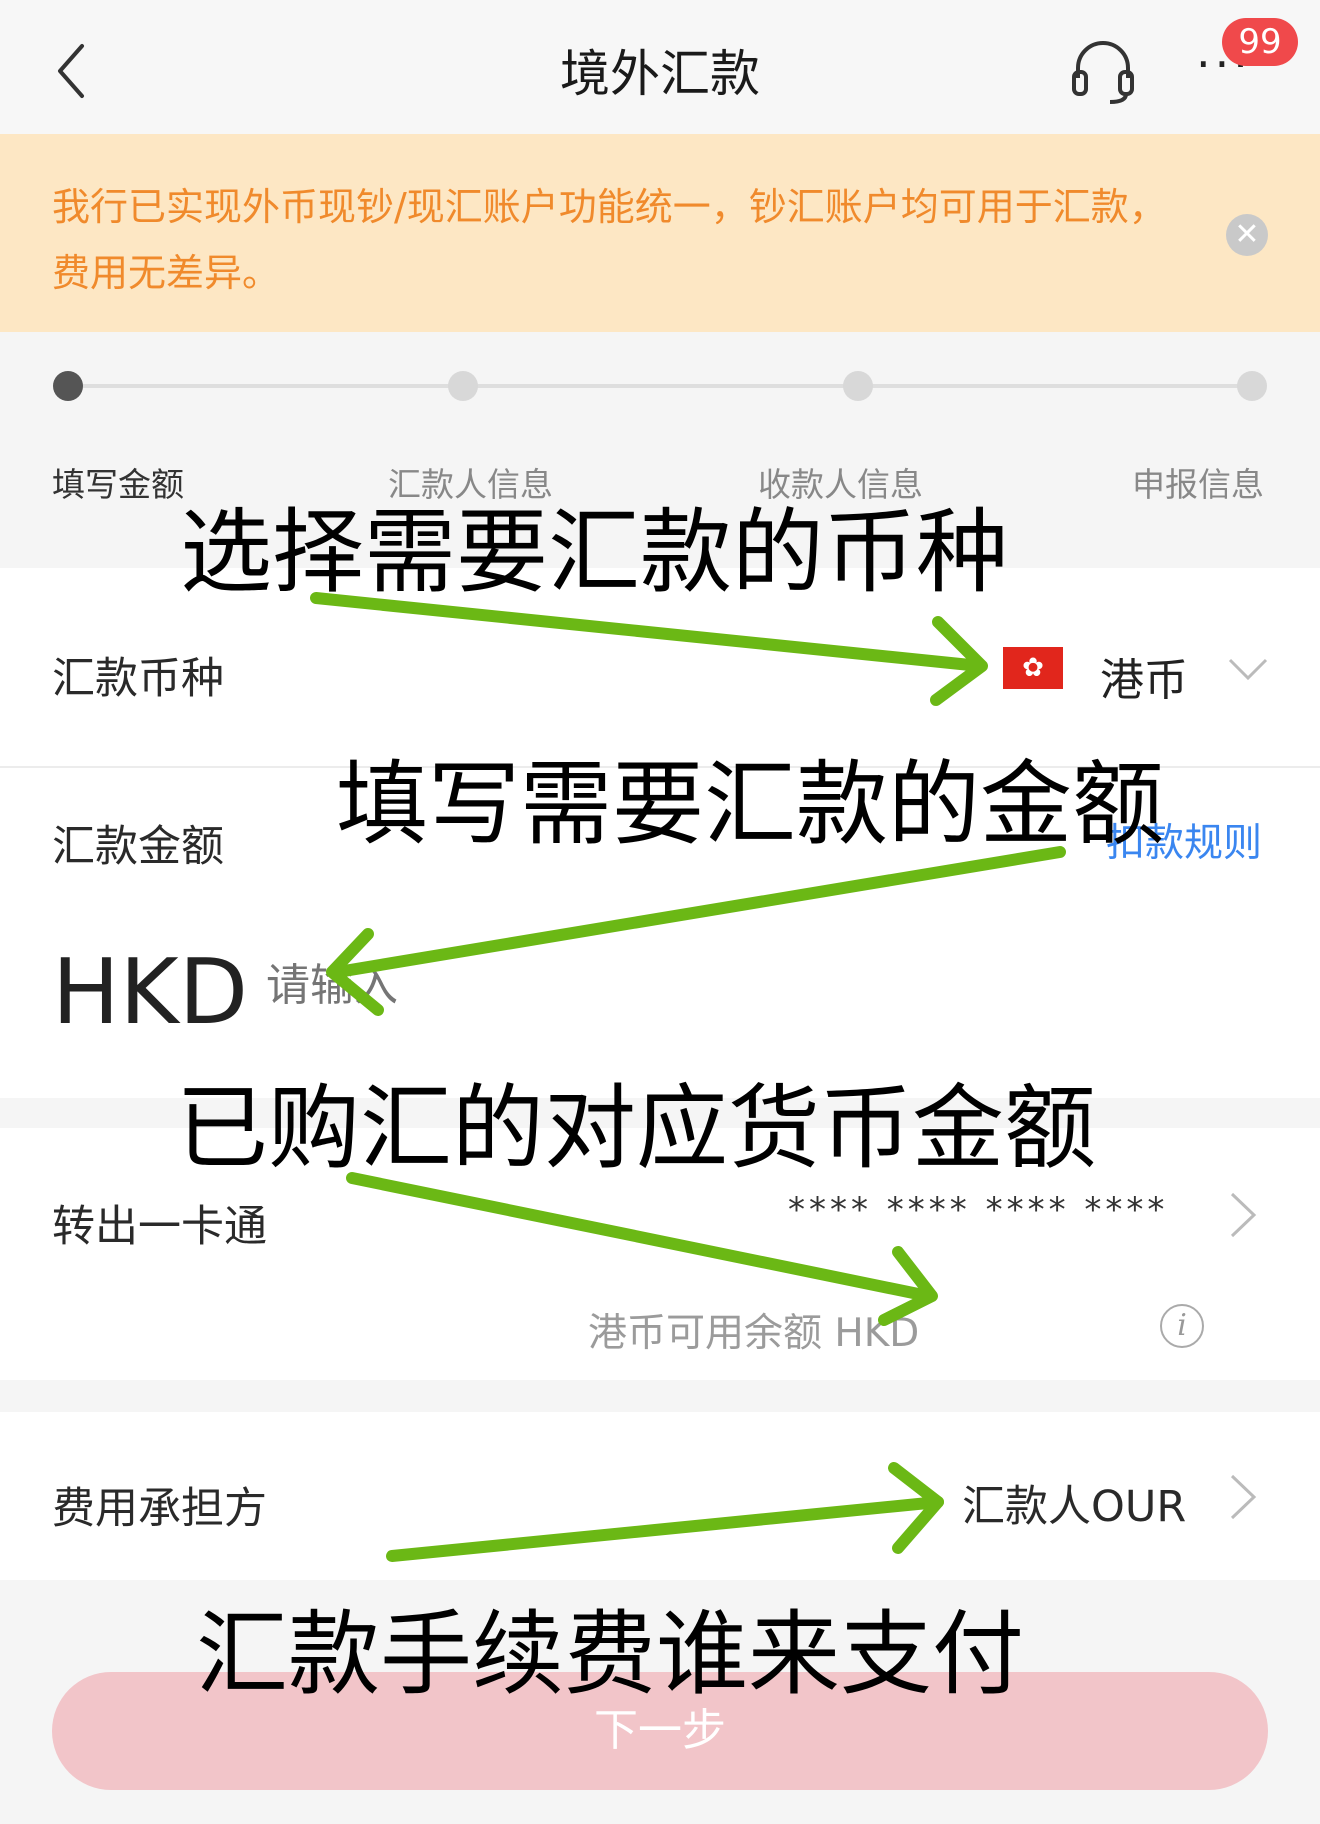  I want to click on amount-input, so click(466, 985).